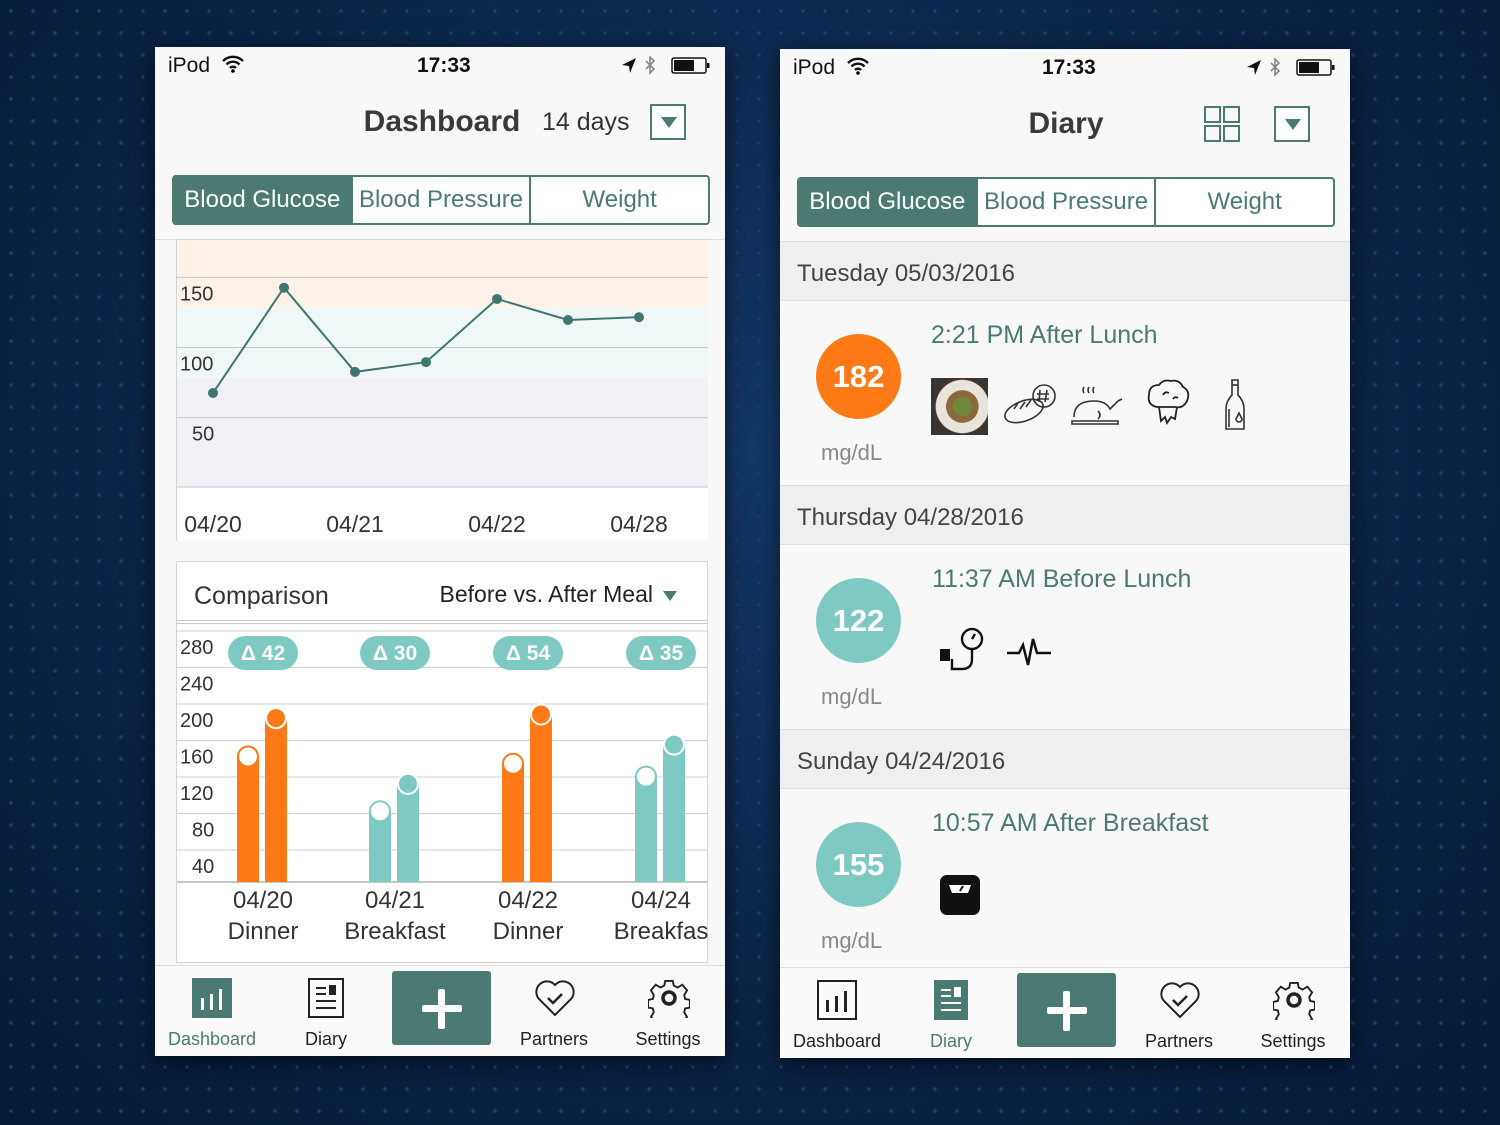 The height and width of the screenshot is (1125, 1500). I want to click on page-title: Dashboard, so click(442, 121).